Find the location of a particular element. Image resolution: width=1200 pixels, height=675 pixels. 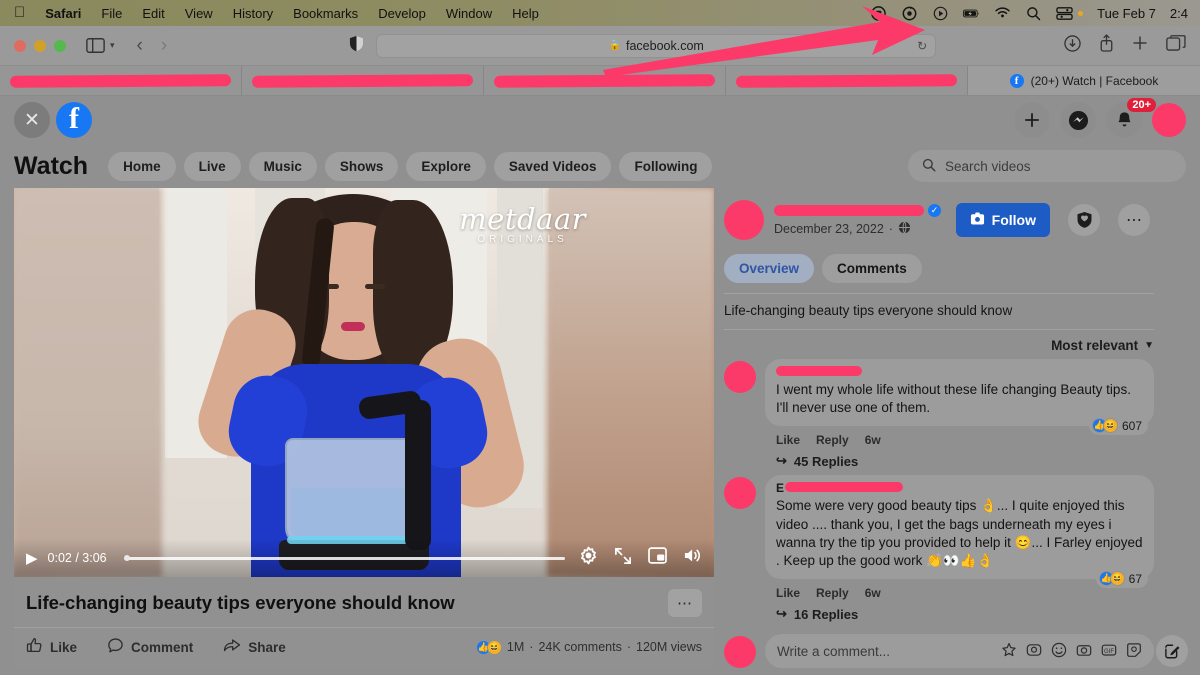

close-icon: ✕ is located at coordinates (32, 120).